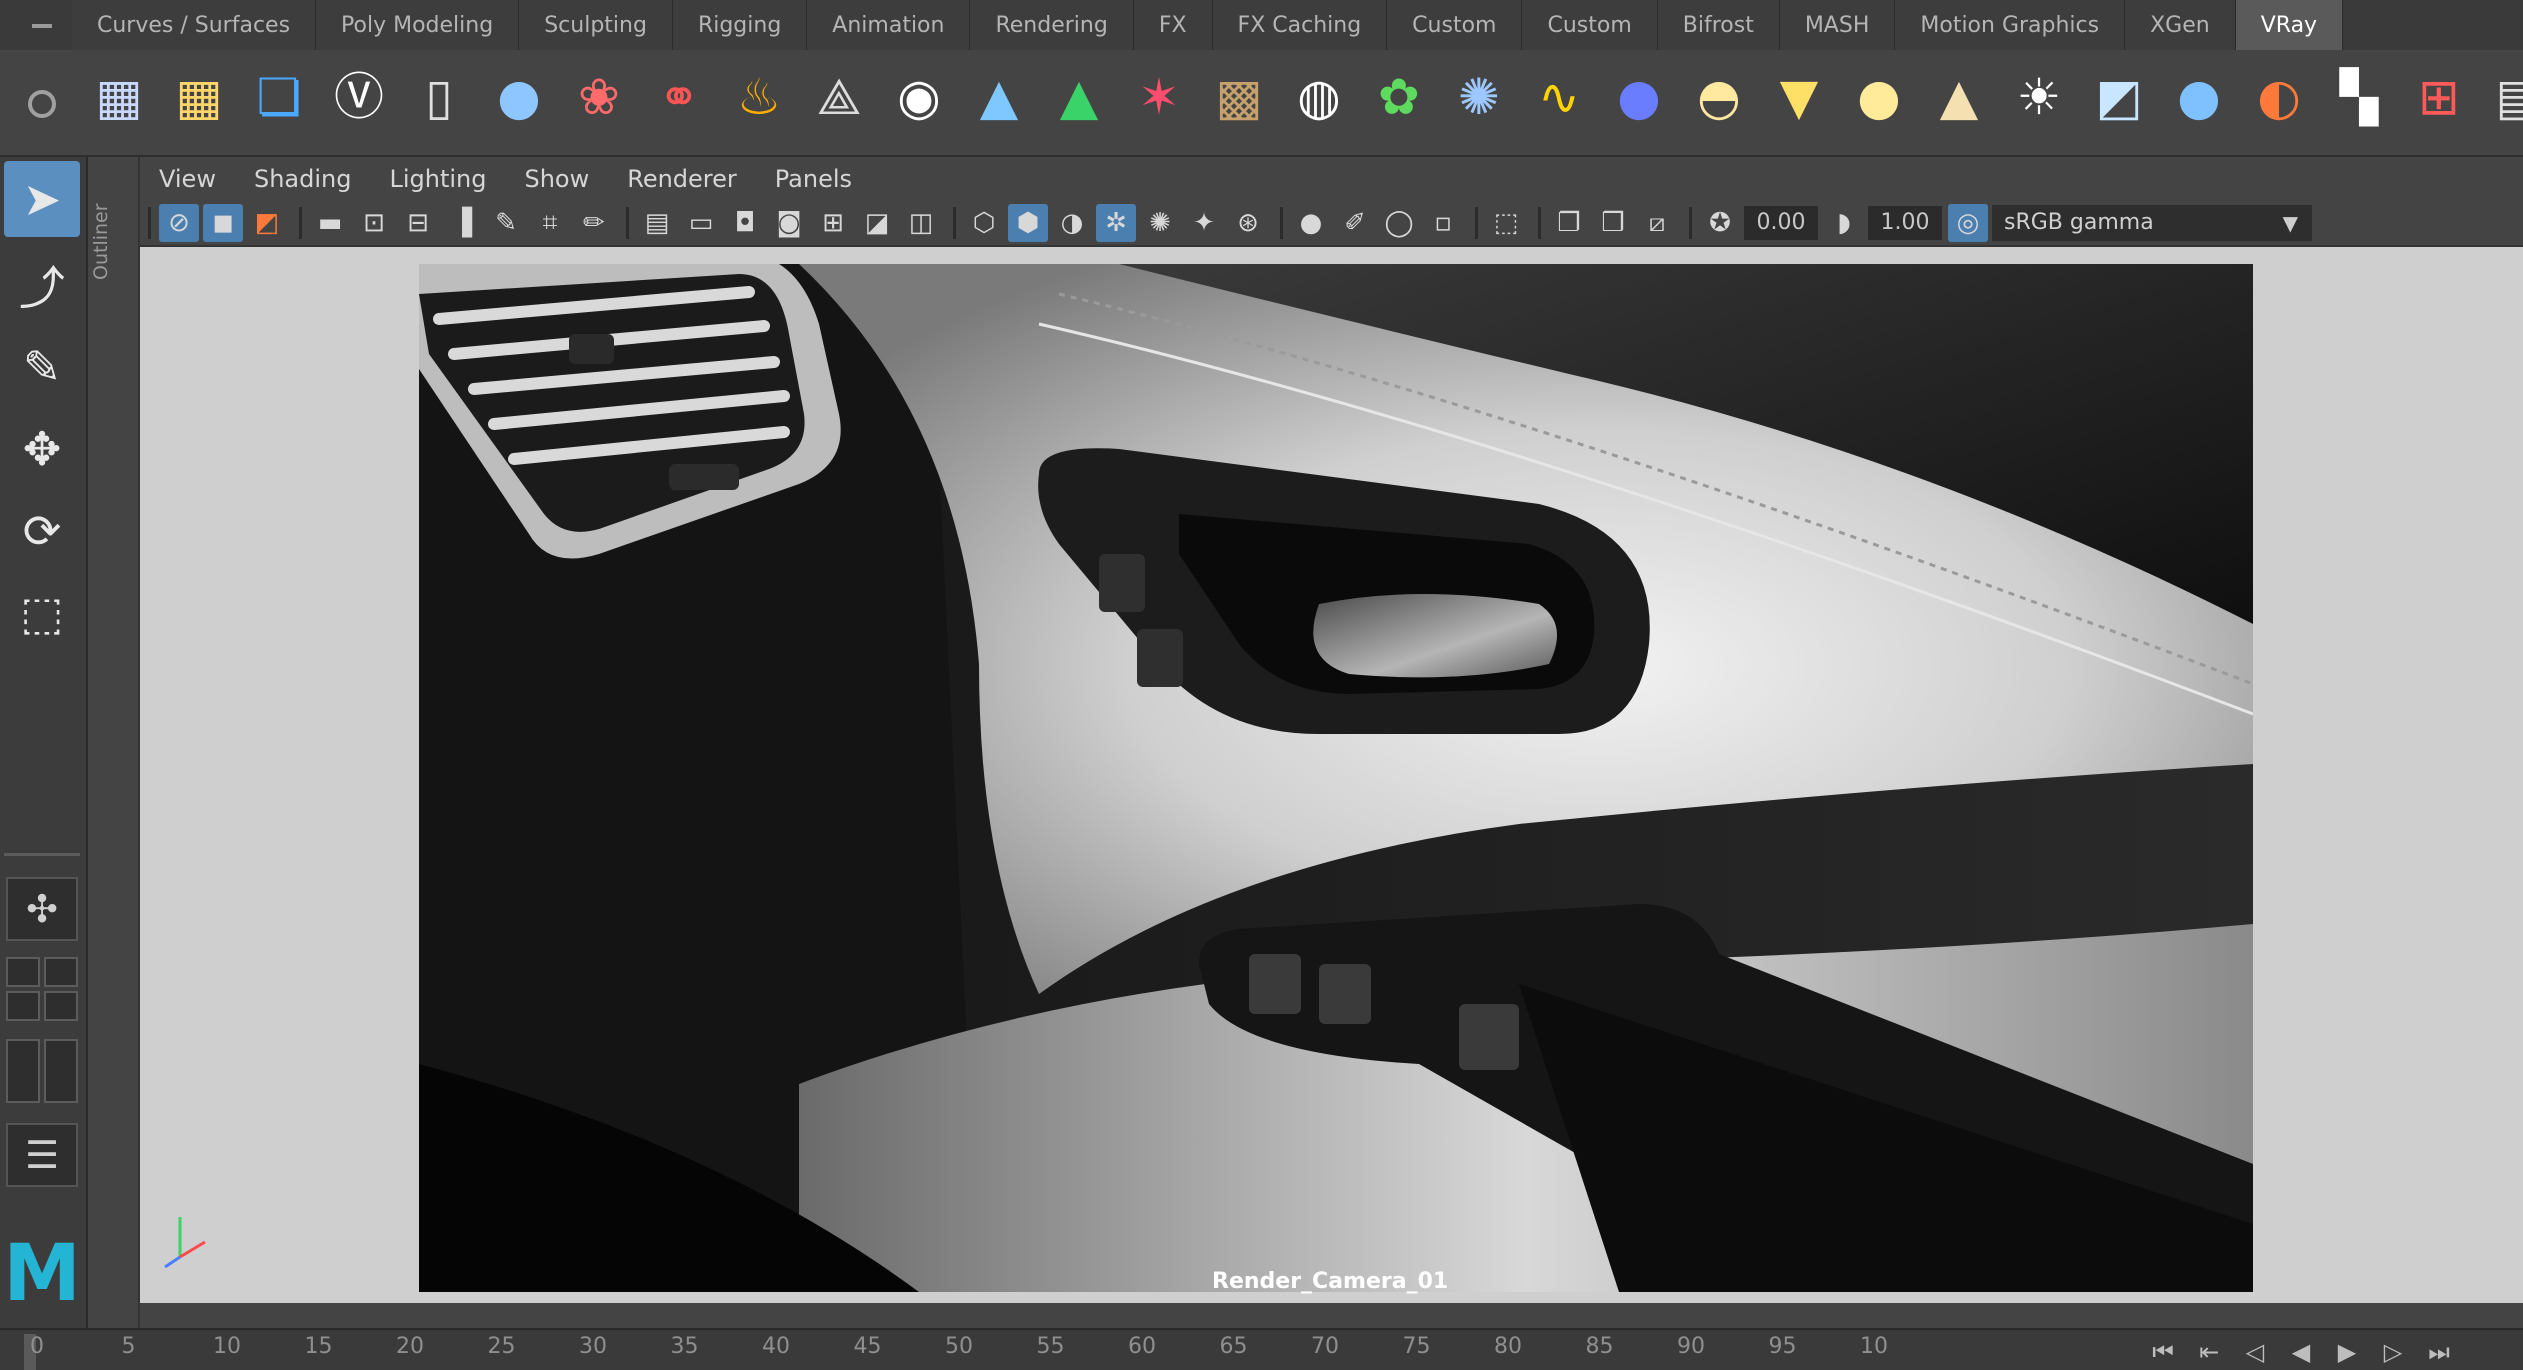  What do you see at coordinates (42, 367) in the screenshot?
I see `paint-select-tool-icon: ✎` at bounding box center [42, 367].